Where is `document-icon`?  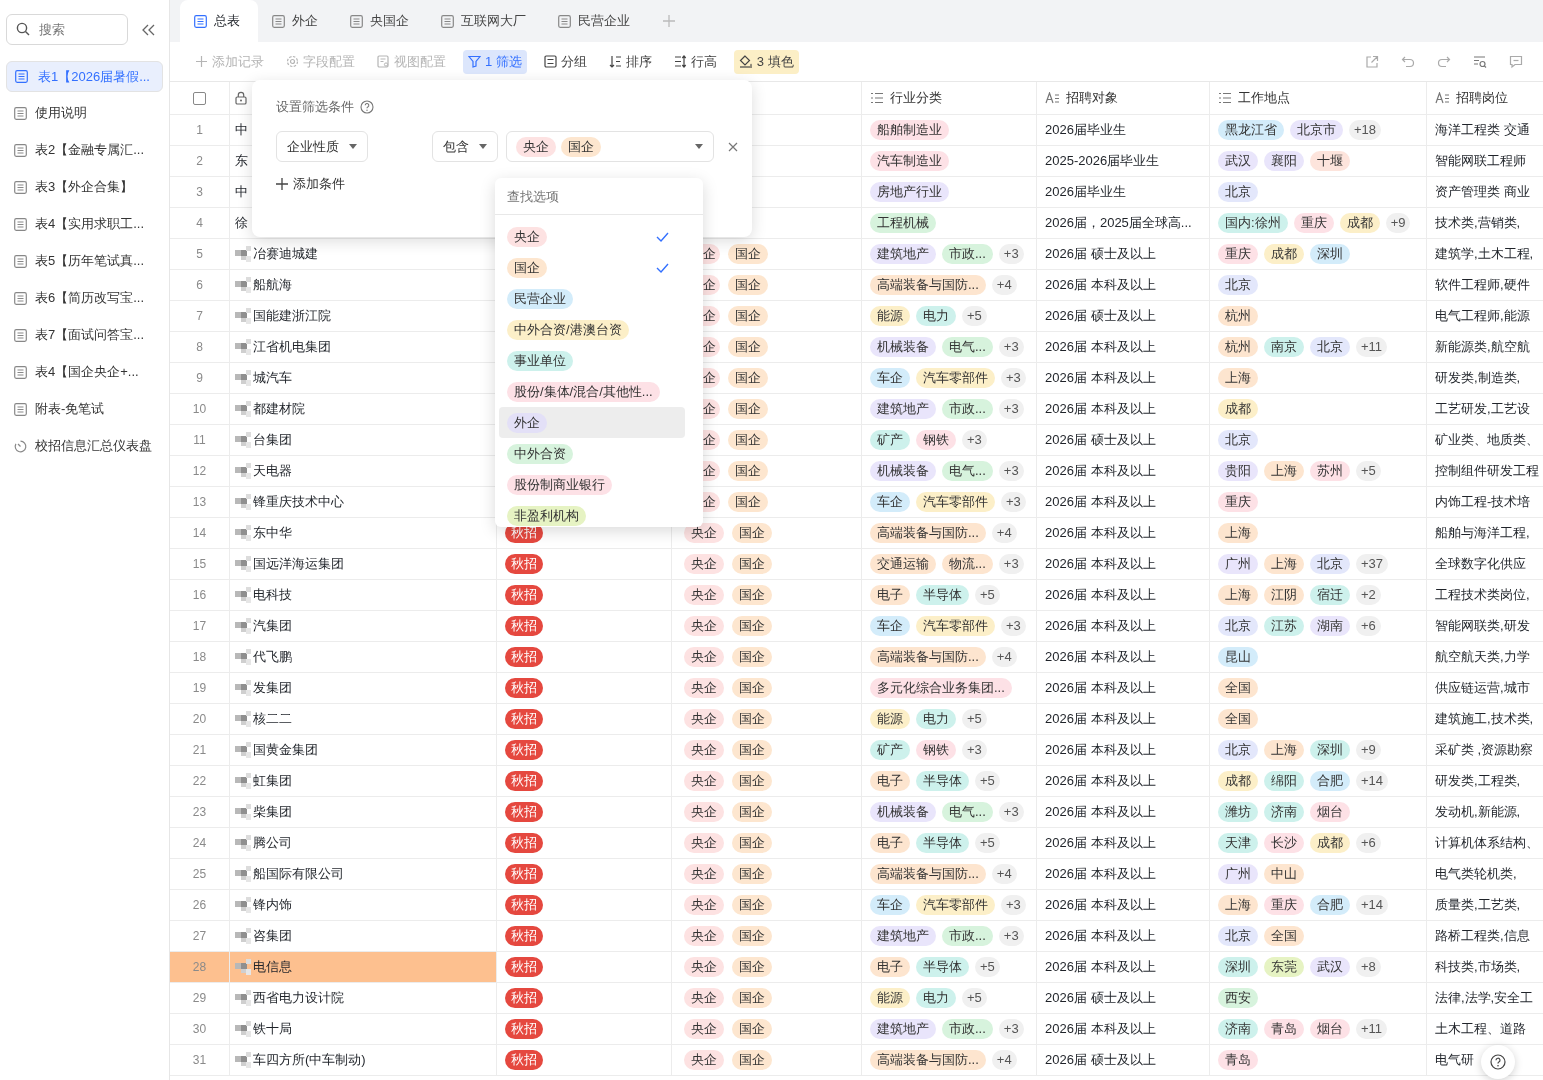
document-icon is located at coordinates (383, 61).